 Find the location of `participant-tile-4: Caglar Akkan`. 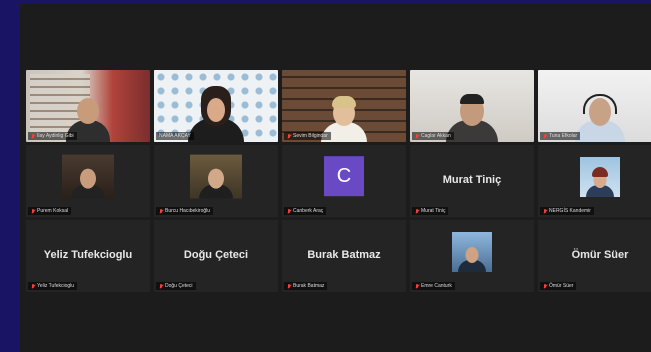

participant-tile-4: Caglar Akkan is located at coordinates (472, 106).